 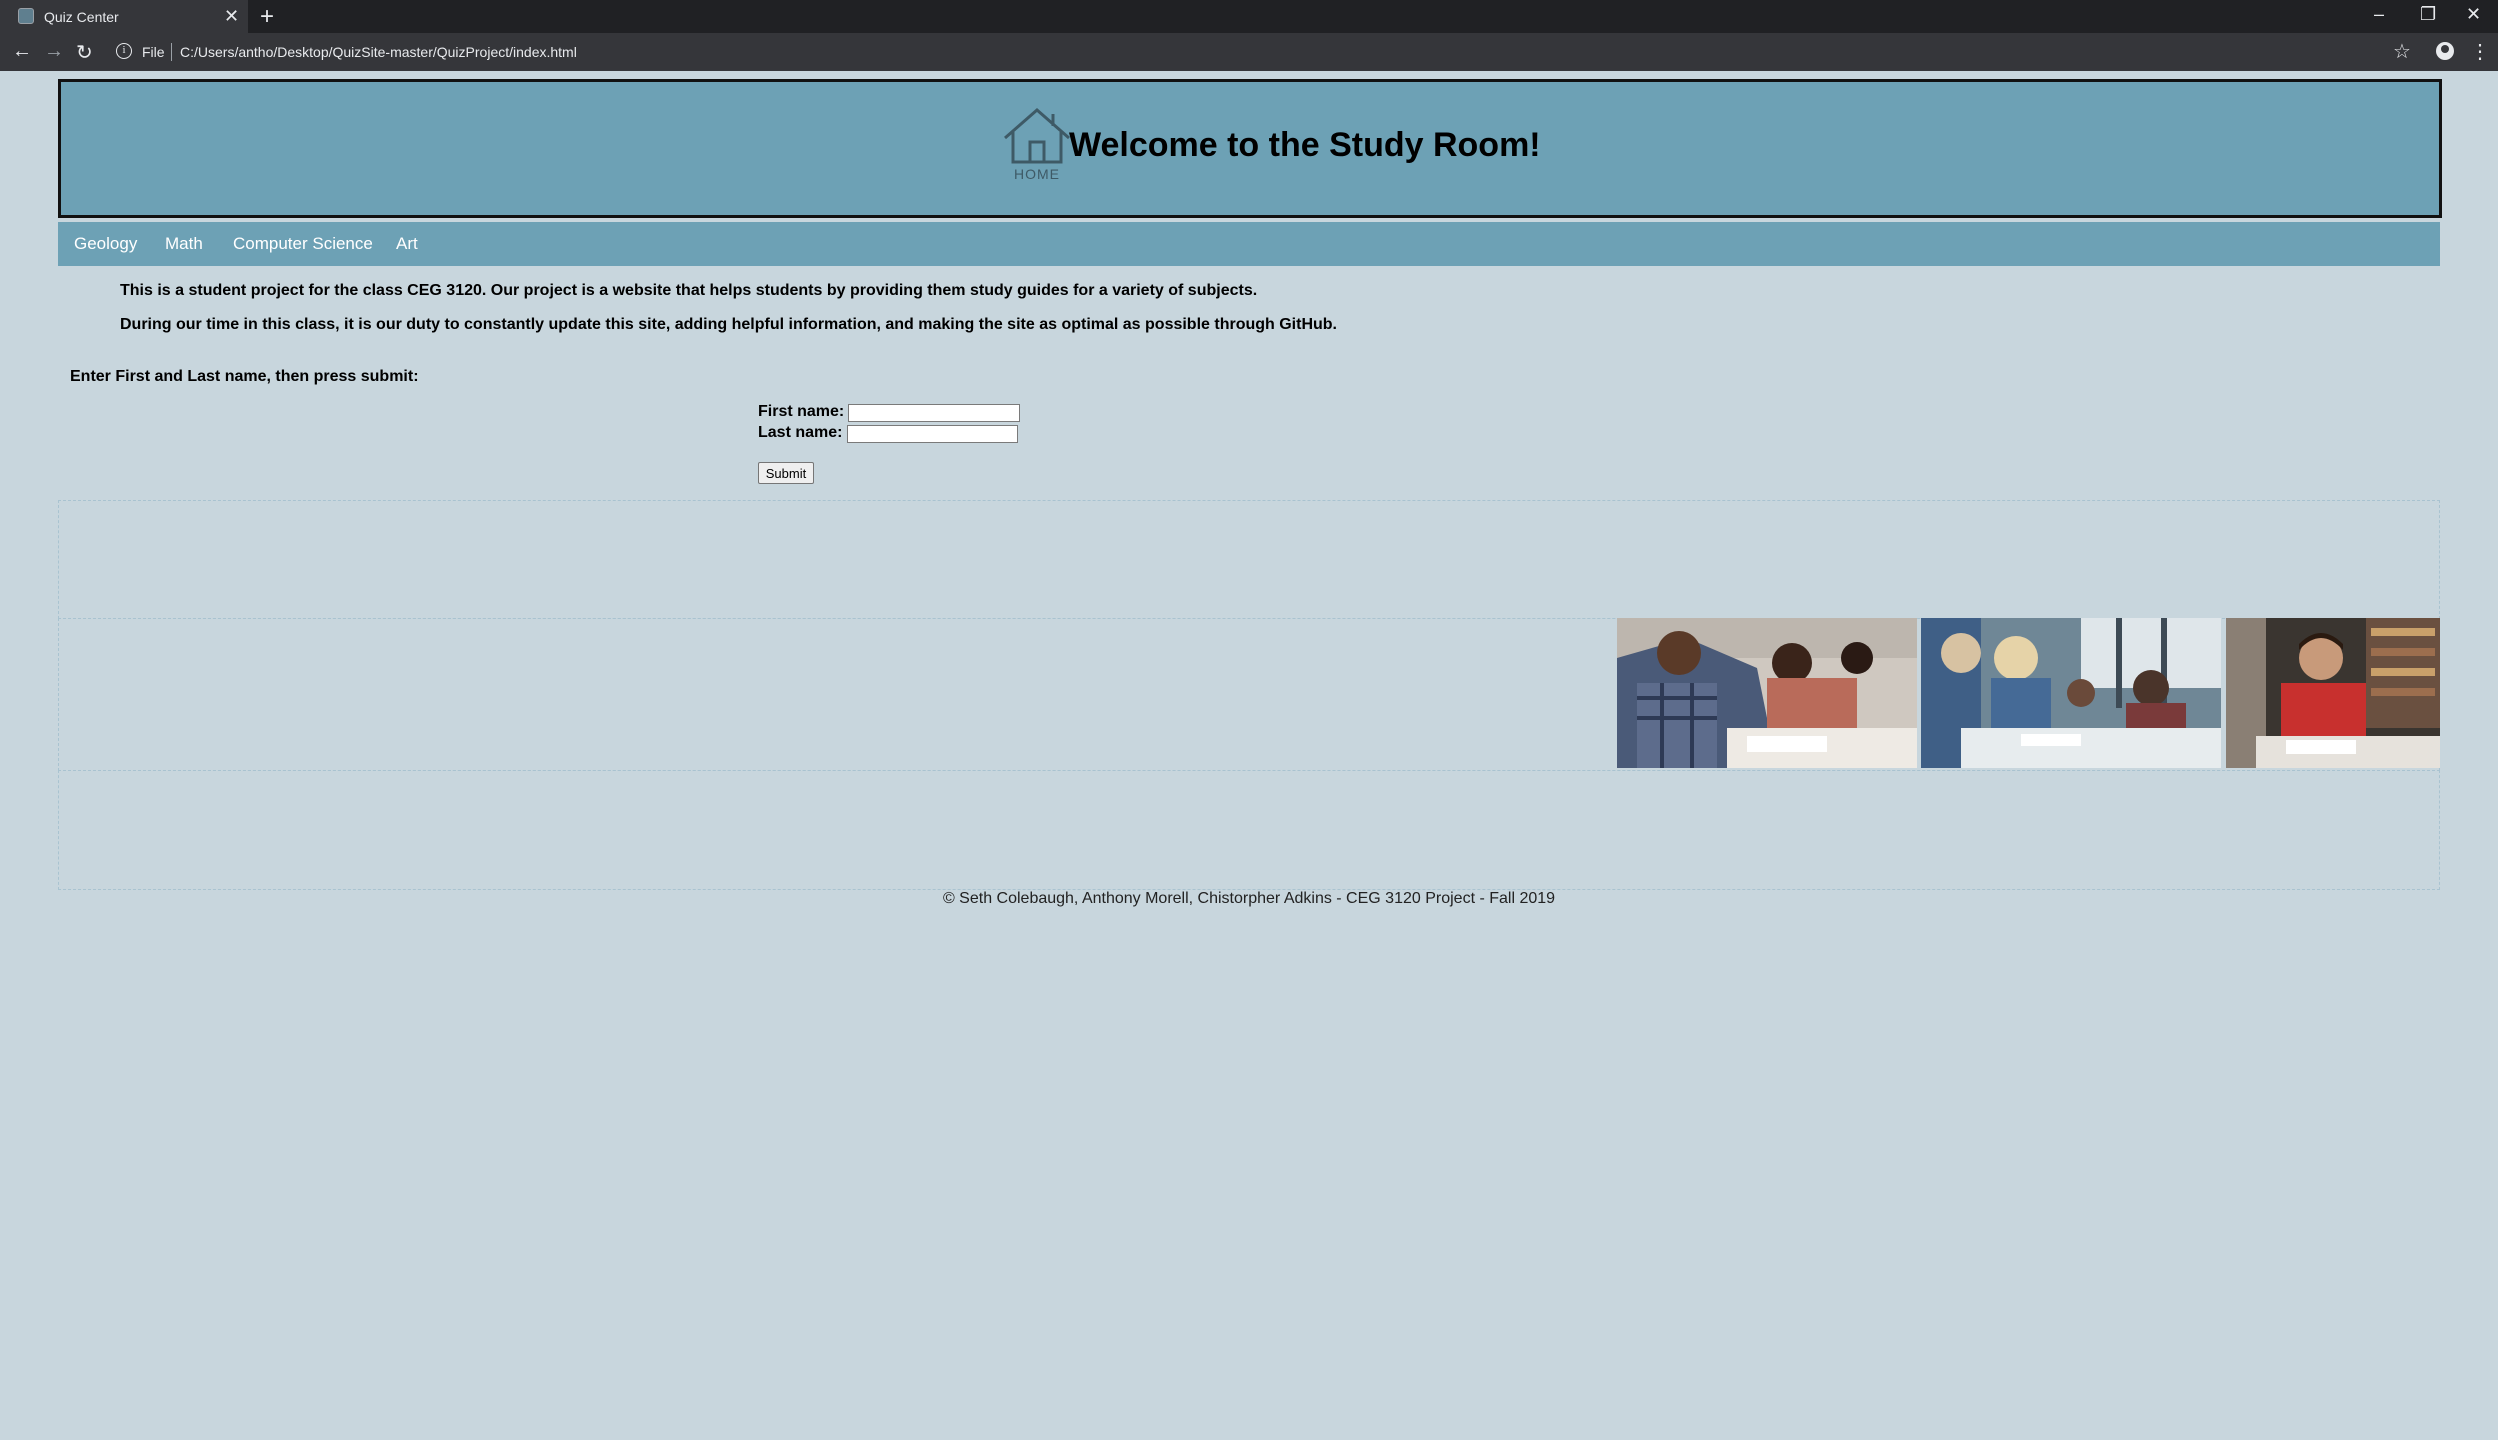 What do you see at coordinates (1037, 136) in the screenshot?
I see `house-icon` at bounding box center [1037, 136].